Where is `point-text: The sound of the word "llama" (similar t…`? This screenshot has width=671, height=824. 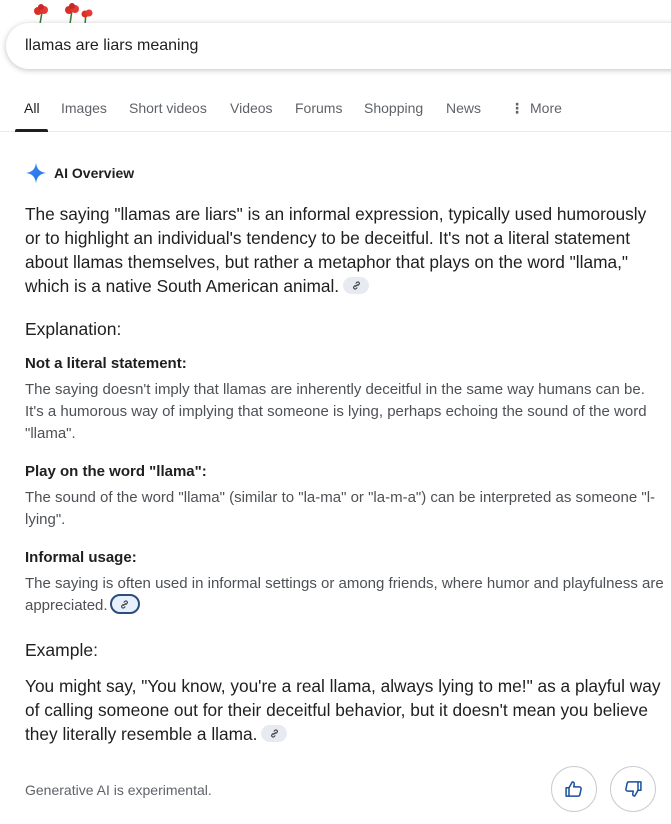
point-text: The sound of the word "llama" (similar t… is located at coordinates (340, 508).